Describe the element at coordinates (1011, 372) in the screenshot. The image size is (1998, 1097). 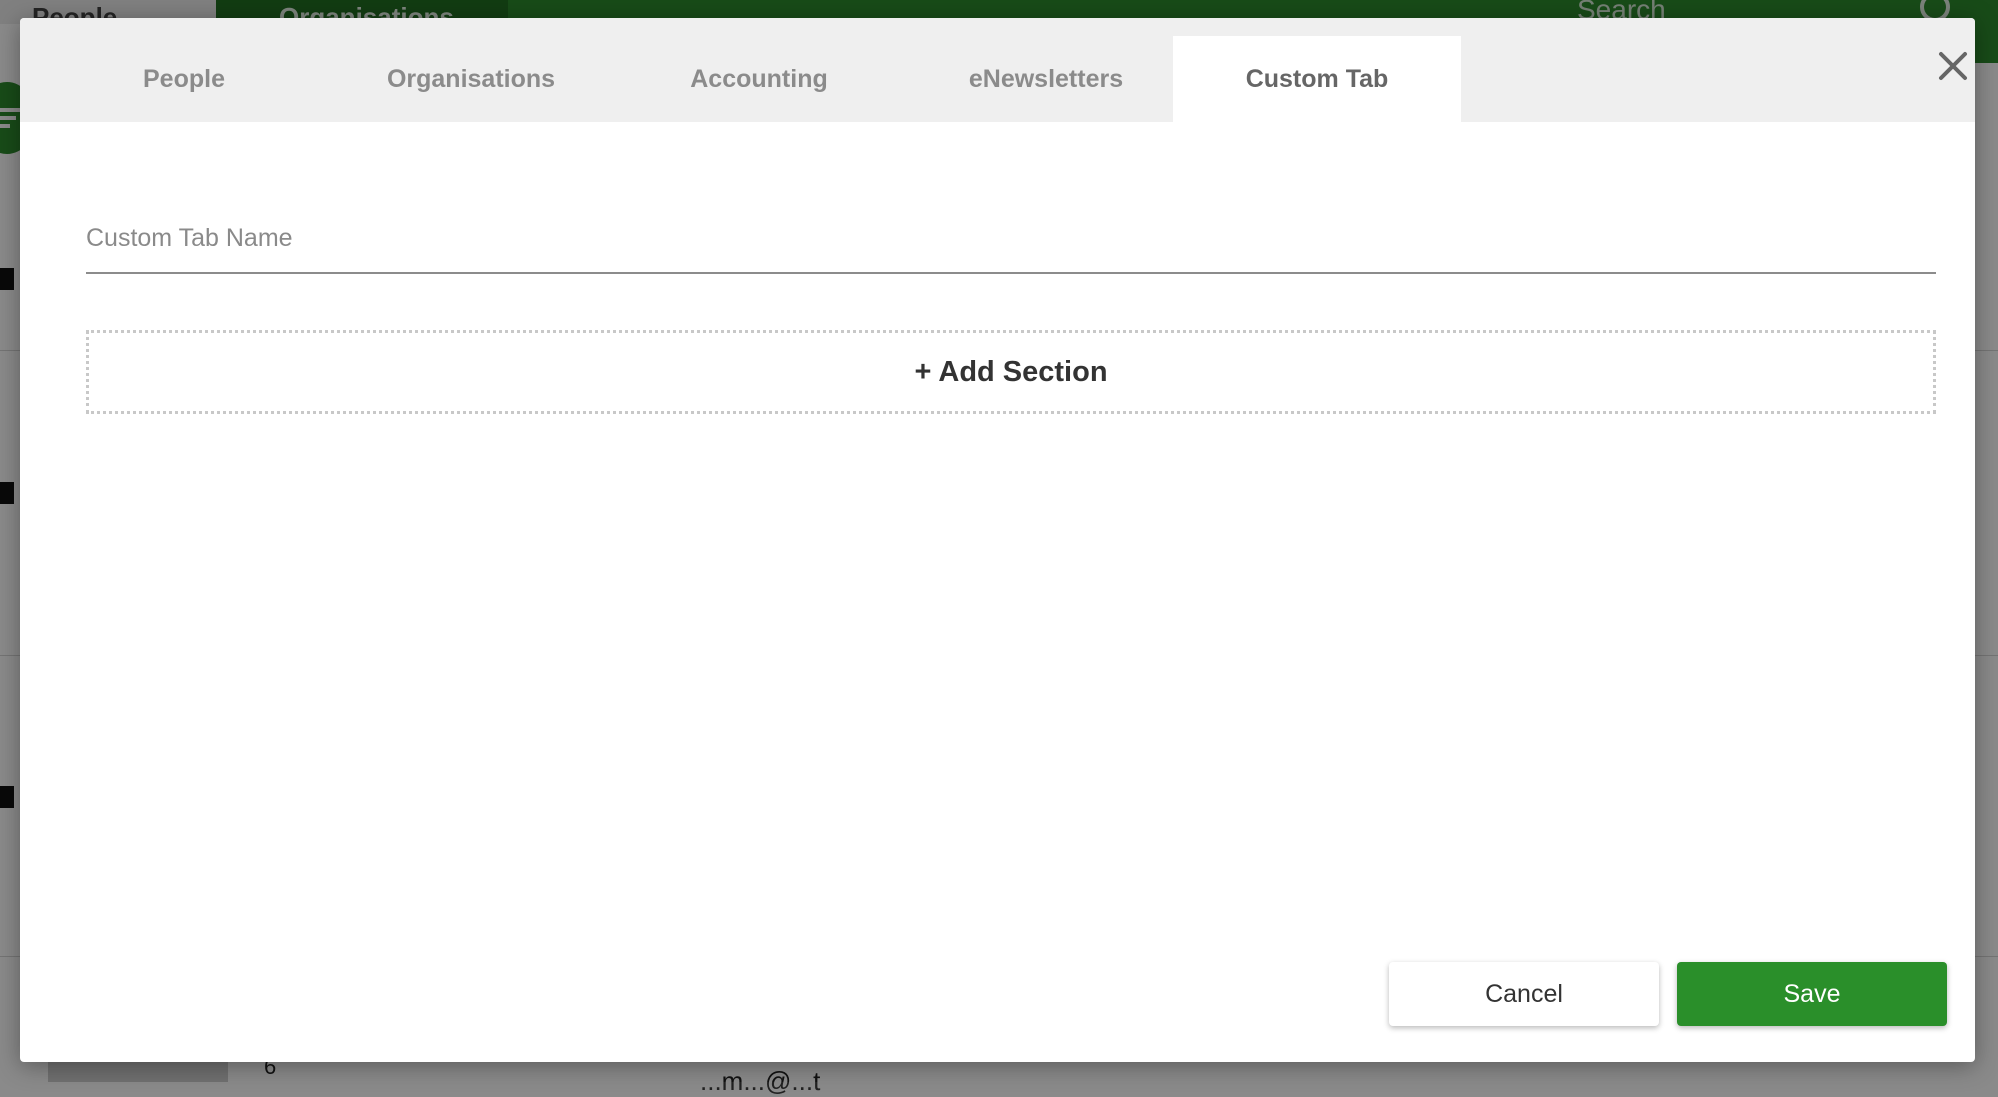
I see `add-section-button: + Add Section` at that location.